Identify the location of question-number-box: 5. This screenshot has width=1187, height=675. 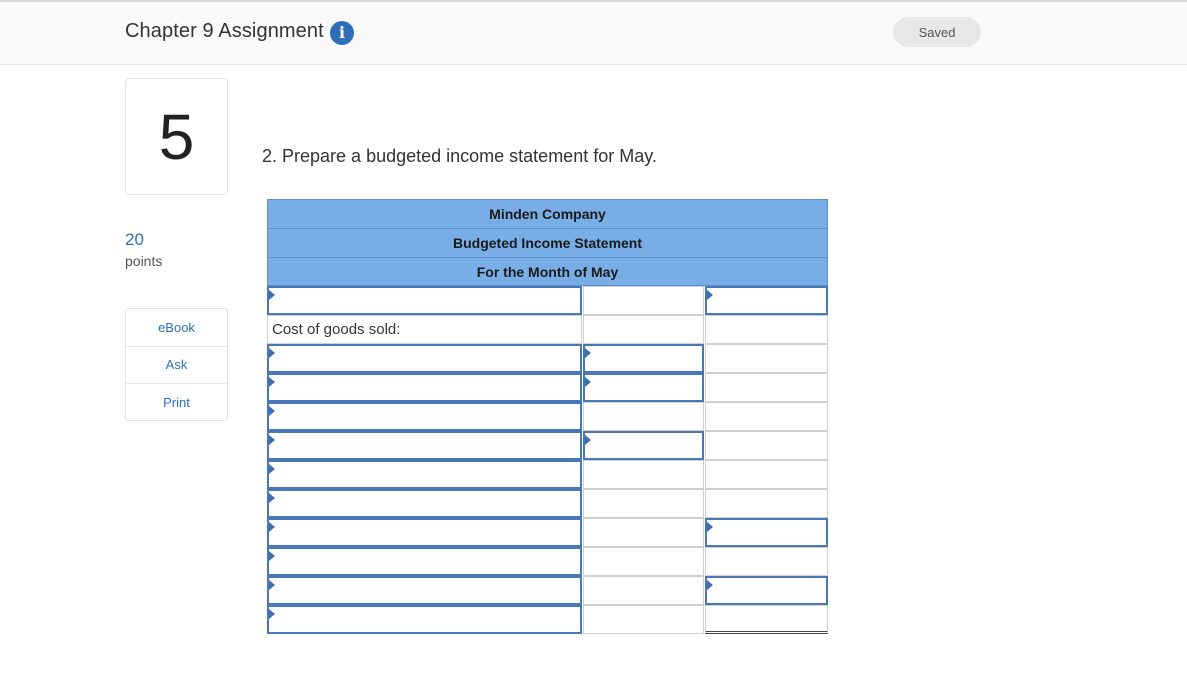
(176, 136).